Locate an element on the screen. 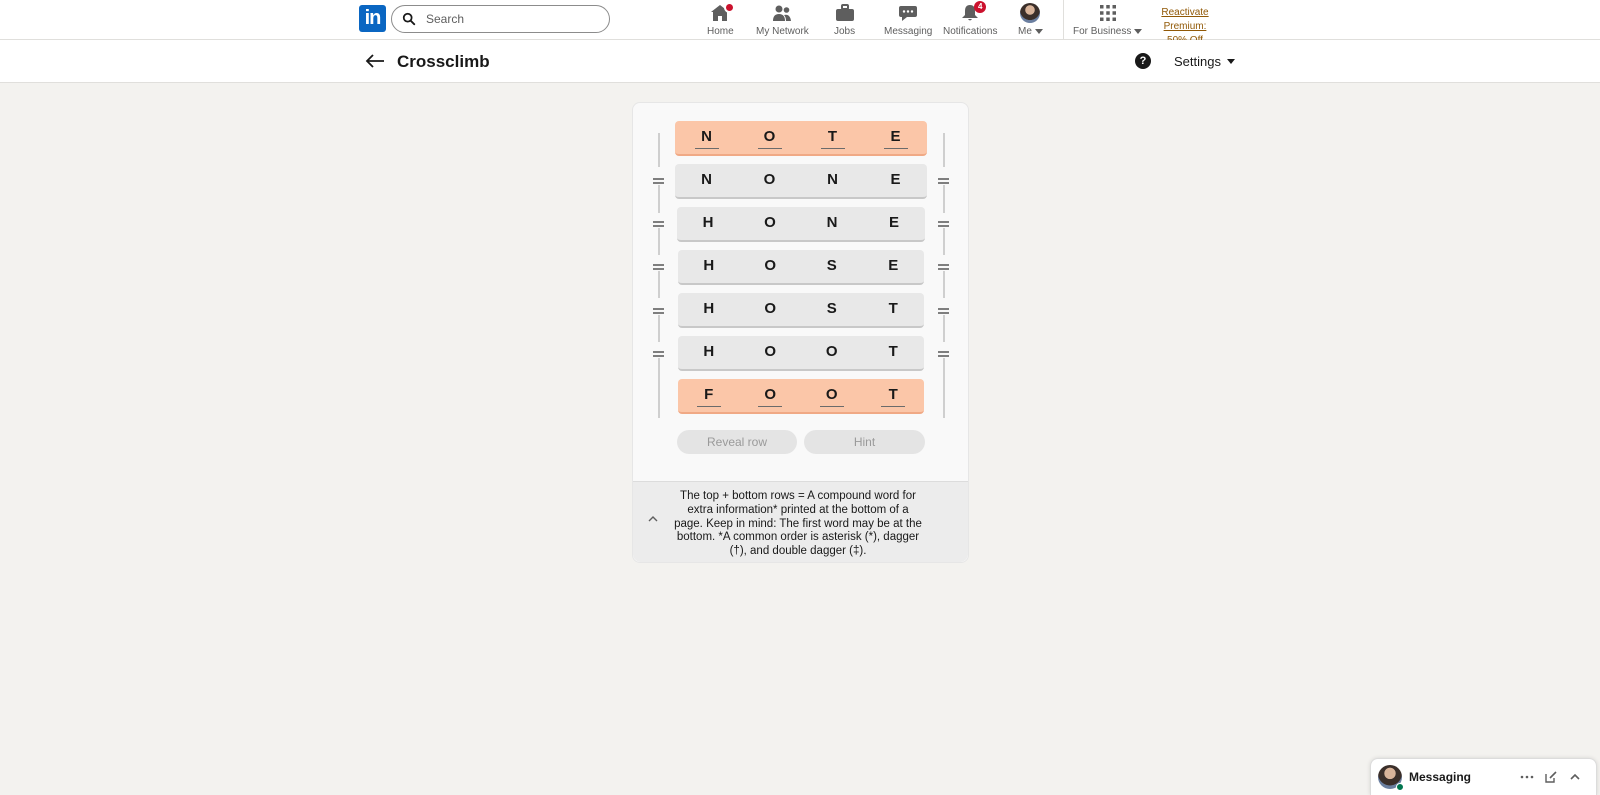 The width and height of the screenshot is (1600, 795). nav-item-for-business: For Business is located at coordinates (1108, 20).